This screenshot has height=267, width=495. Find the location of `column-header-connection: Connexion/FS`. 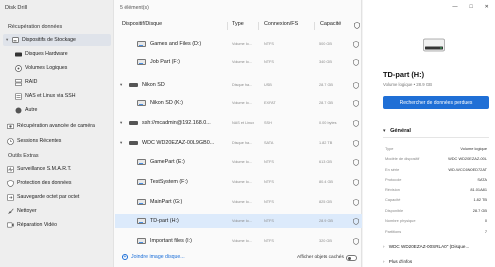

column-header-connection: Connexion/FS is located at coordinates (281, 26).